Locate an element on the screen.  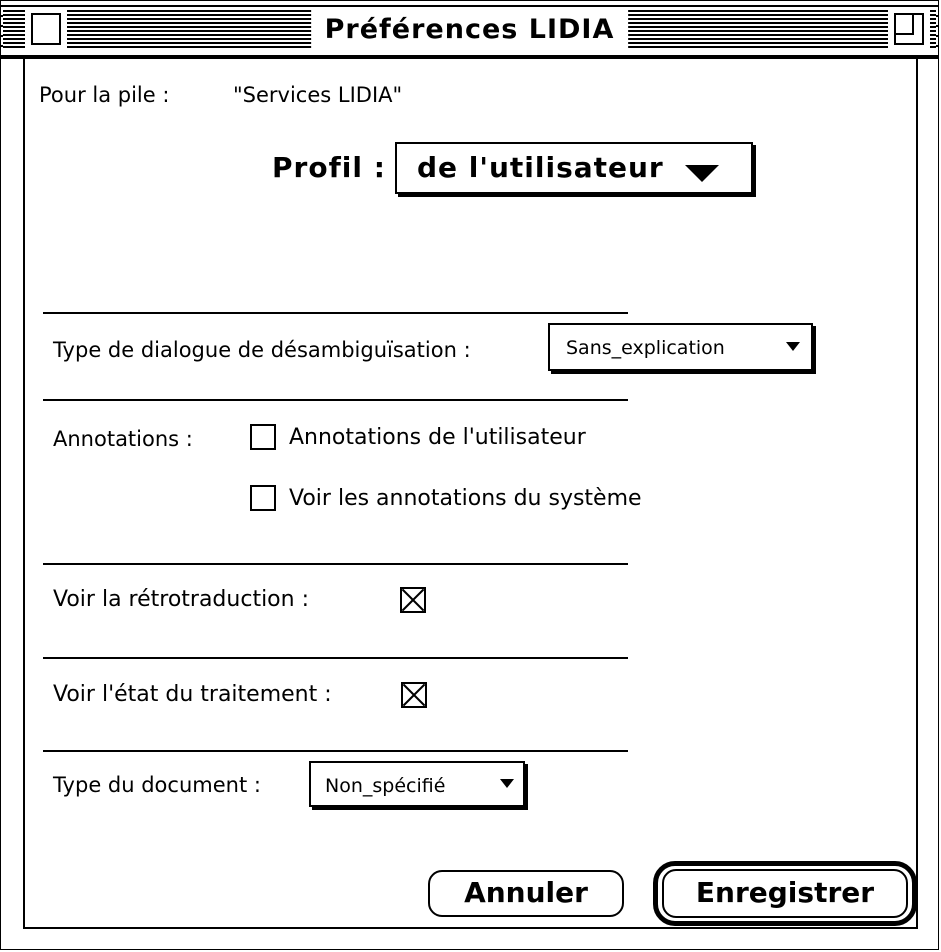
back-translation-checkbox is located at coordinates (413, 600).